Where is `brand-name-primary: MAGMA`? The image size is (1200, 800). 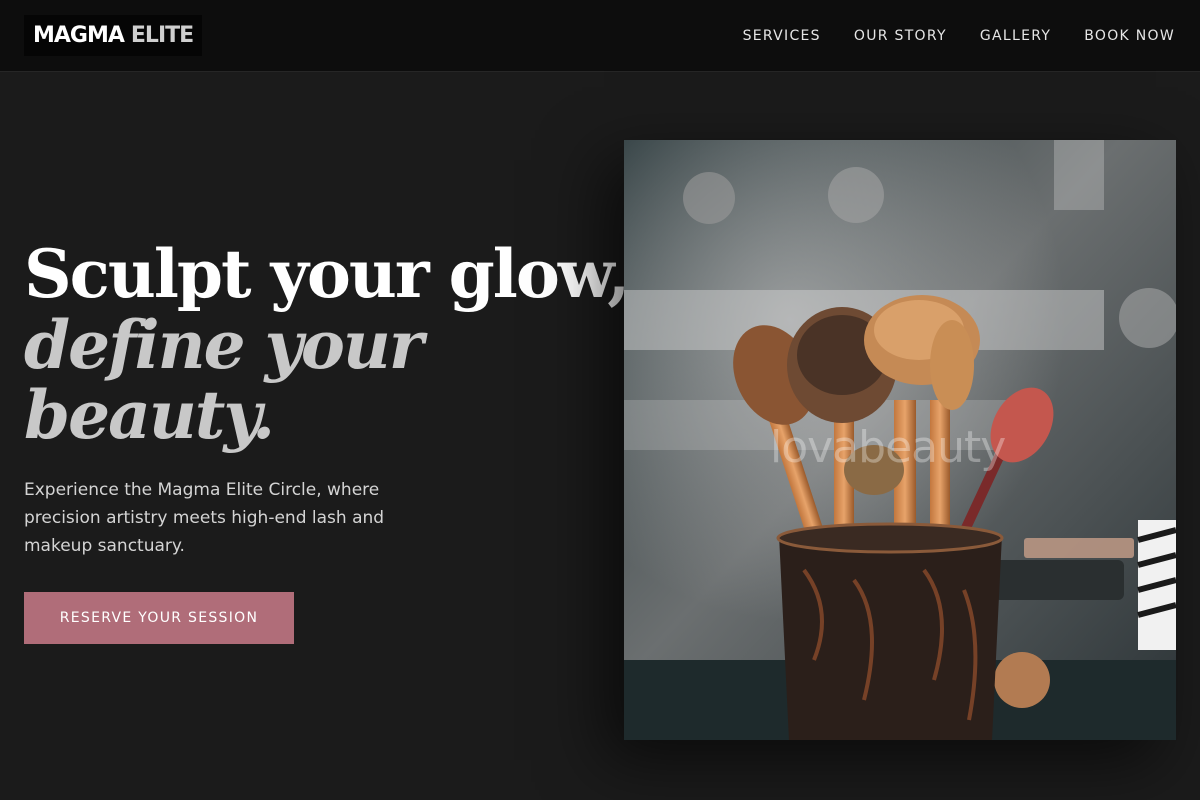 brand-name-primary: MAGMA is located at coordinates (79, 35).